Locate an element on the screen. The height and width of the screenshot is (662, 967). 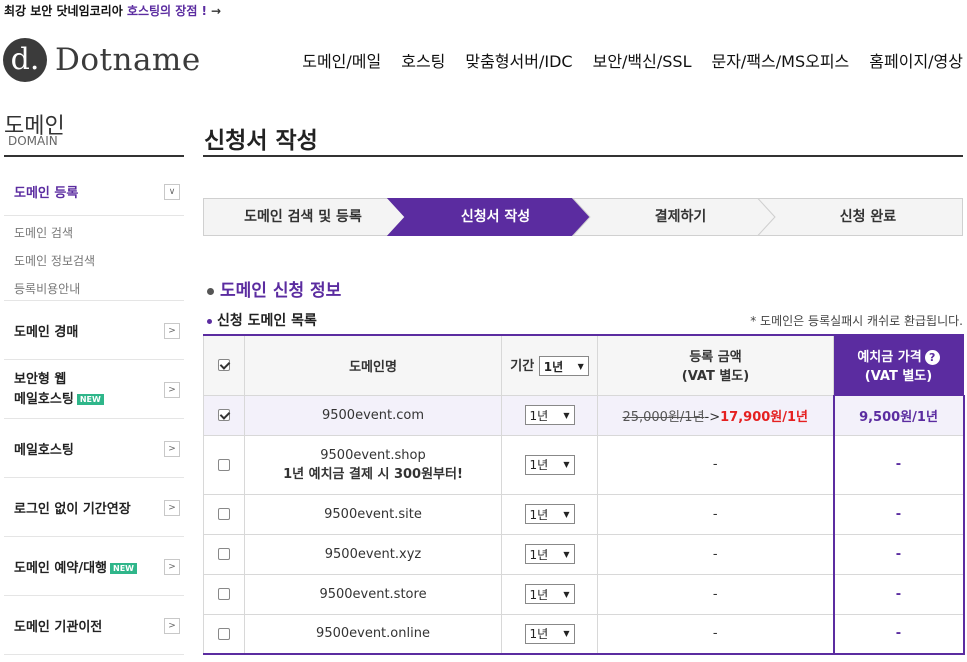
nav-sms-fax-office: 문자/팩스/MS오피스 is located at coordinates (780, 60).